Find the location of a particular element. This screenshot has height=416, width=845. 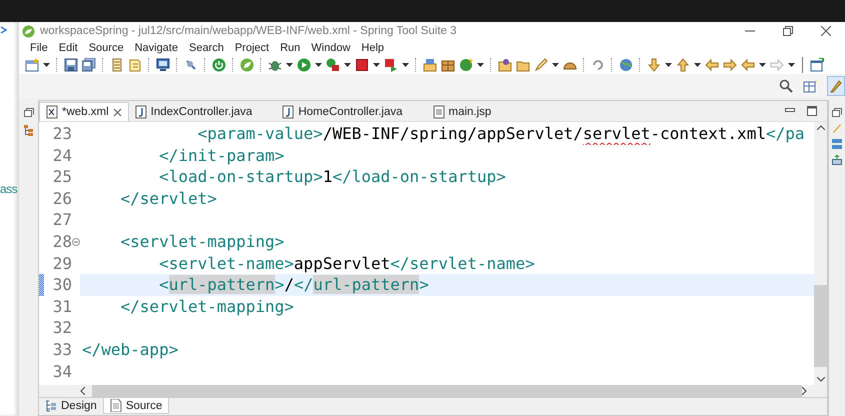

menu-item: Edit is located at coordinates (67, 48).